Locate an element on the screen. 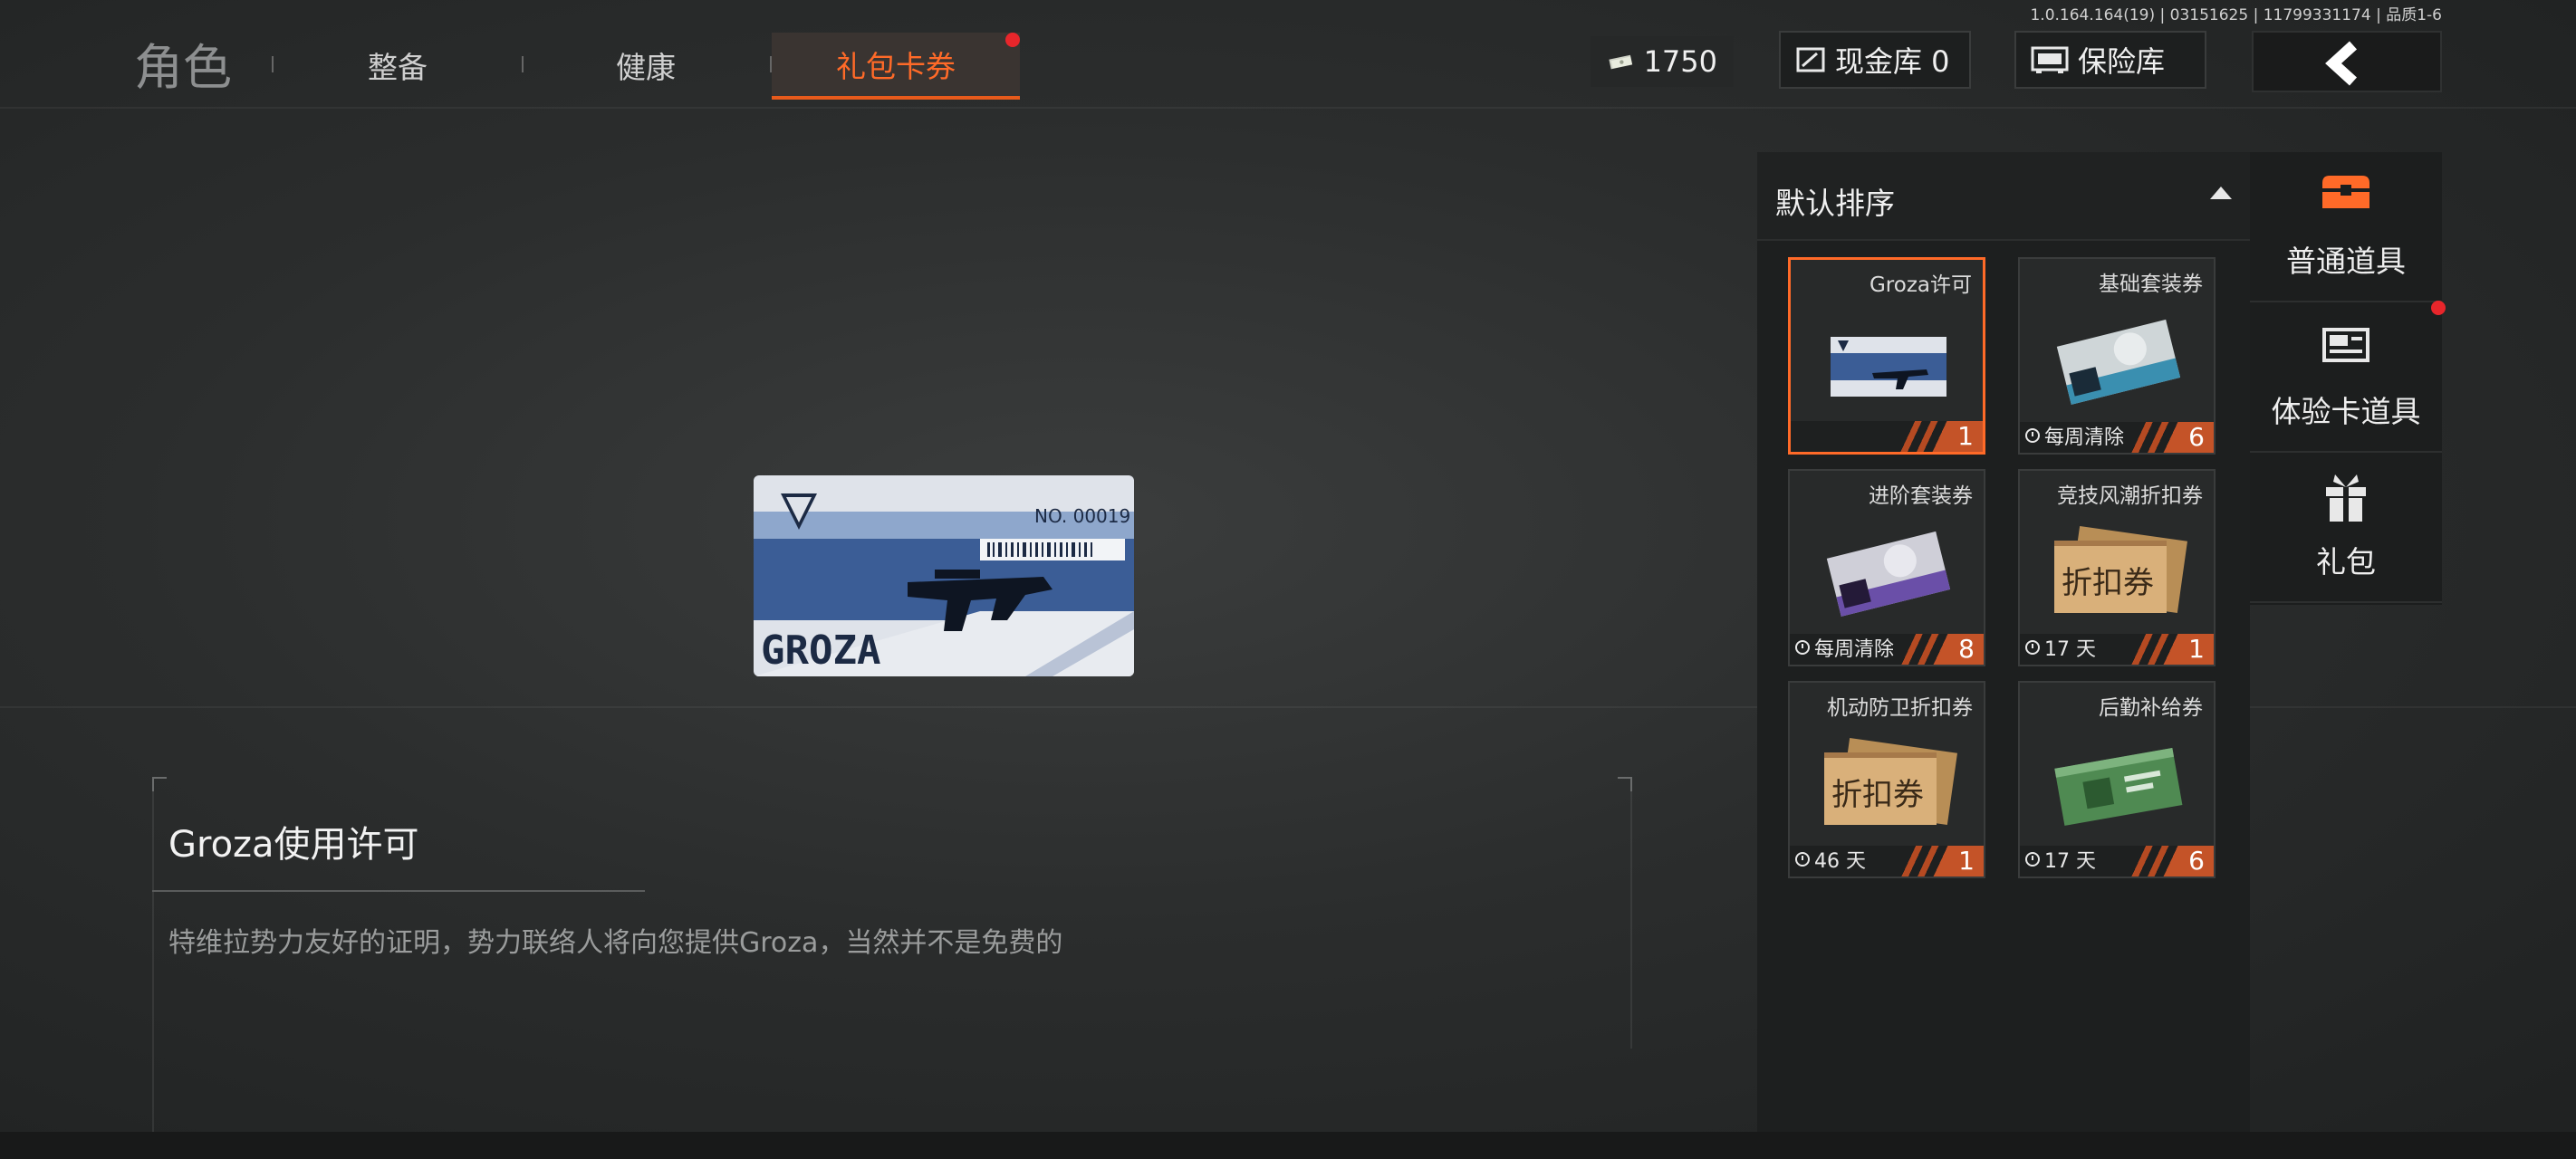 This screenshot has height=1159, width=2576. inventory-item-advanced-kit: 进阶套装券 每周清除 8 is located at coordinates (1886, 567).